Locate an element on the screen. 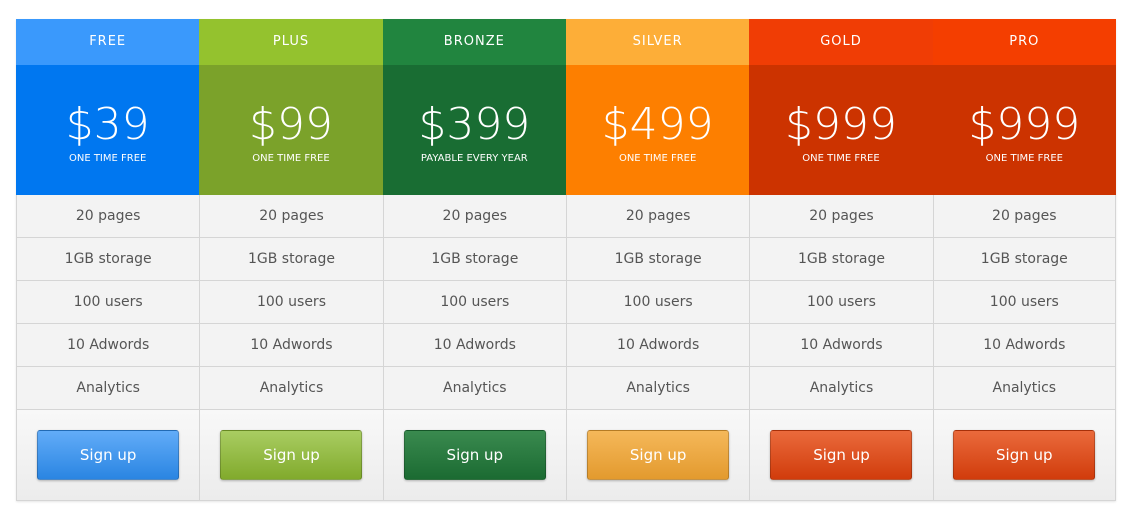 This screenshot has height=521, width=1136. price-block: $39 ONE TIME FREE is located at coordinates (108, 130).